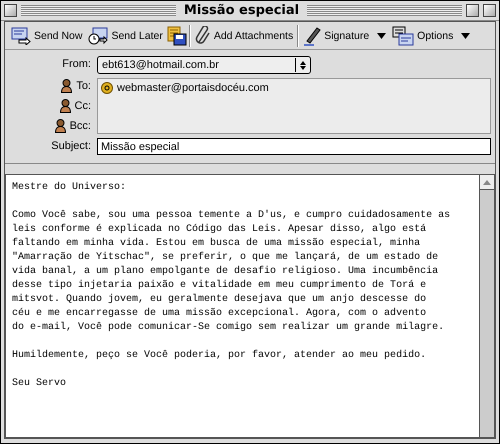 The image size is (500, 444). What do you see at coordinates (241, 10) in the screenshot?
I see `window-title: Missão especial` at bounding box center [241, 10].